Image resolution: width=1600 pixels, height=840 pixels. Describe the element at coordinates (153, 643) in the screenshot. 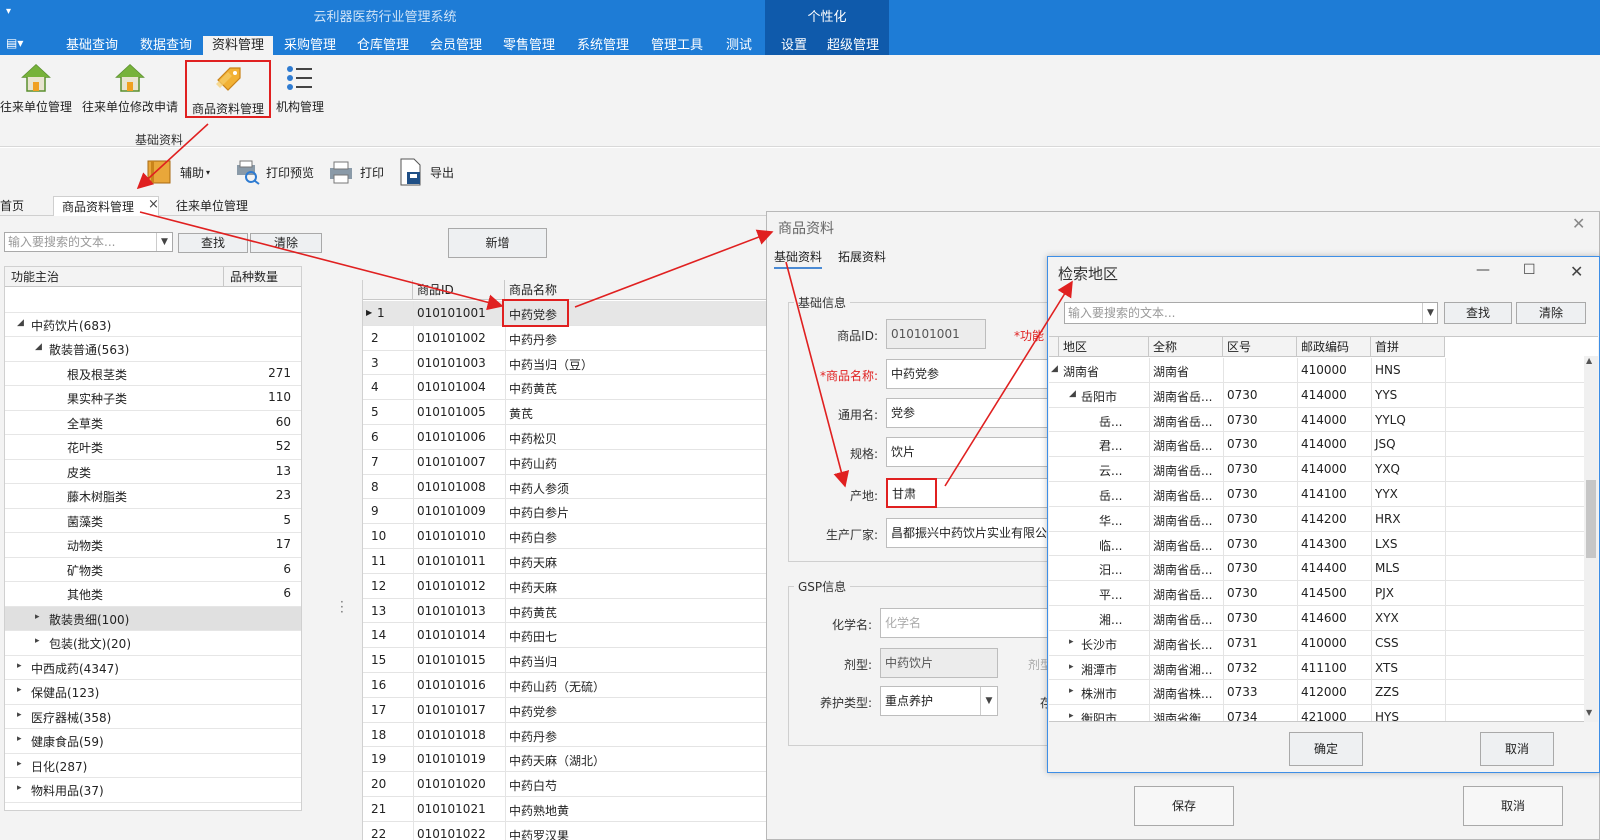

I see `tree-row: ▸ 包装(批文)(20)` at that location.